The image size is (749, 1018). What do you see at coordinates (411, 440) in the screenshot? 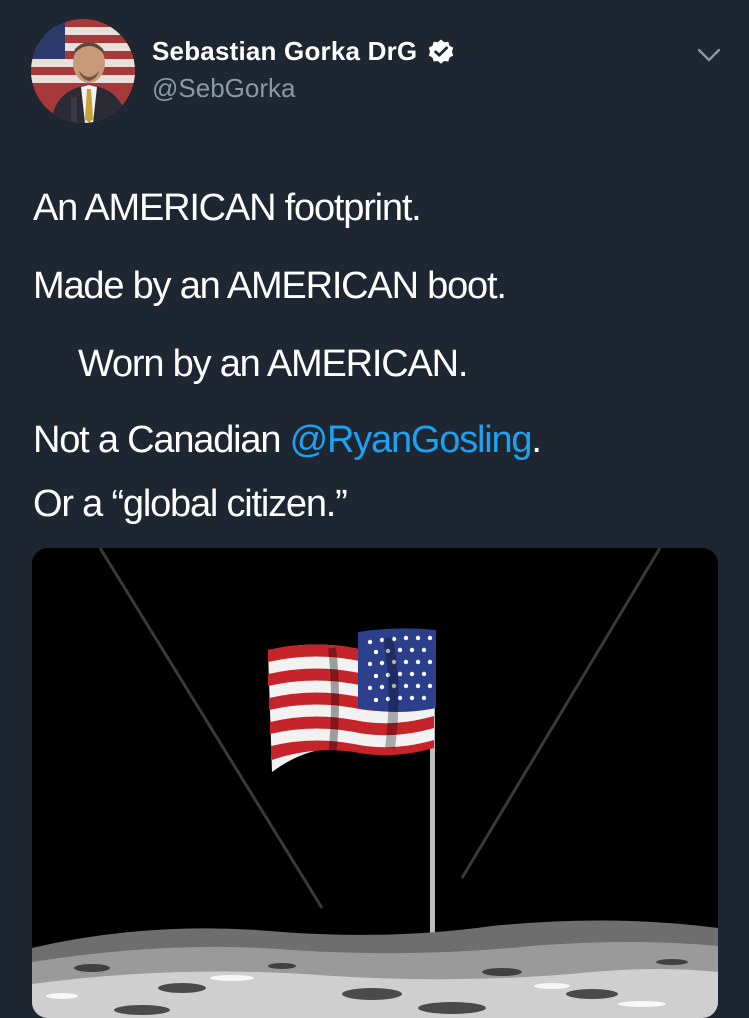
I see `mention-link: @RyanGosling` at bounding box center [411, 440].